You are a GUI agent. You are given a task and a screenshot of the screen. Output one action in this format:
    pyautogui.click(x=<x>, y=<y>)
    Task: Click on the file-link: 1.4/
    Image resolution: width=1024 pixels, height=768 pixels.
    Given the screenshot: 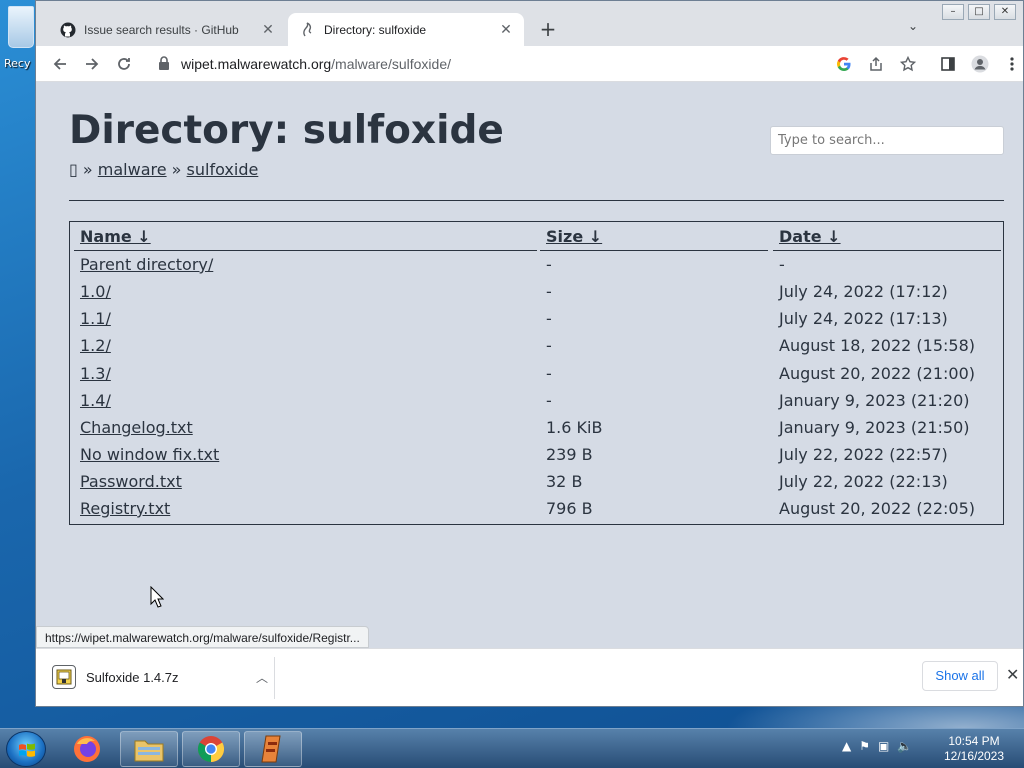 What is the action you would take?
    pyautogui.click(x=95, y=400)
    